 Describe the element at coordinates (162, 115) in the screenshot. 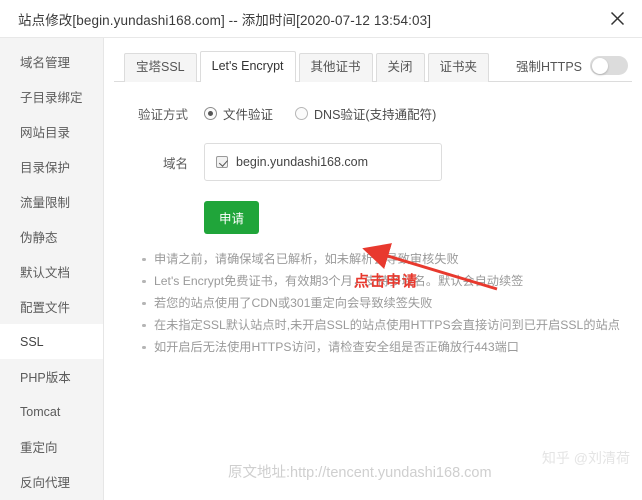

I see `verify-method-label: 验证方式` at that location.